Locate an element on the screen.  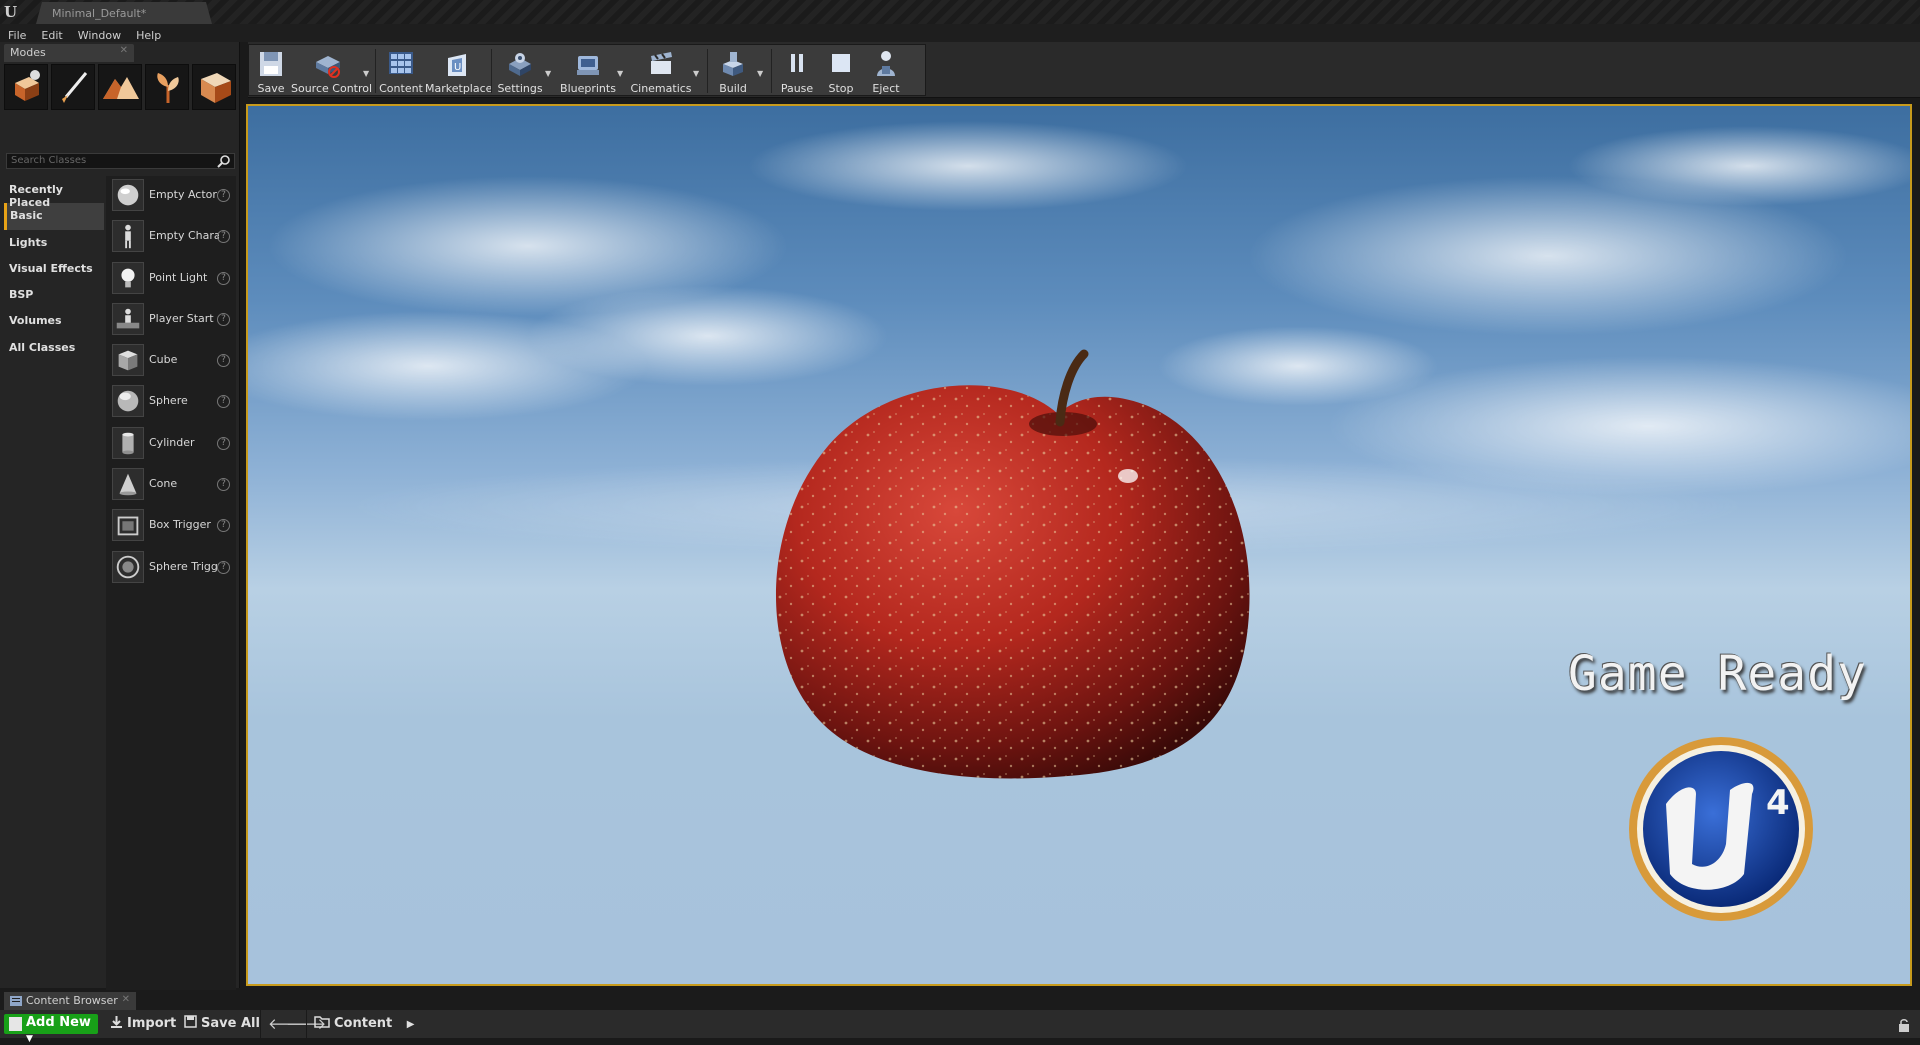
category-visual-effects: Visual Effects is located at coordinates (54, 269).